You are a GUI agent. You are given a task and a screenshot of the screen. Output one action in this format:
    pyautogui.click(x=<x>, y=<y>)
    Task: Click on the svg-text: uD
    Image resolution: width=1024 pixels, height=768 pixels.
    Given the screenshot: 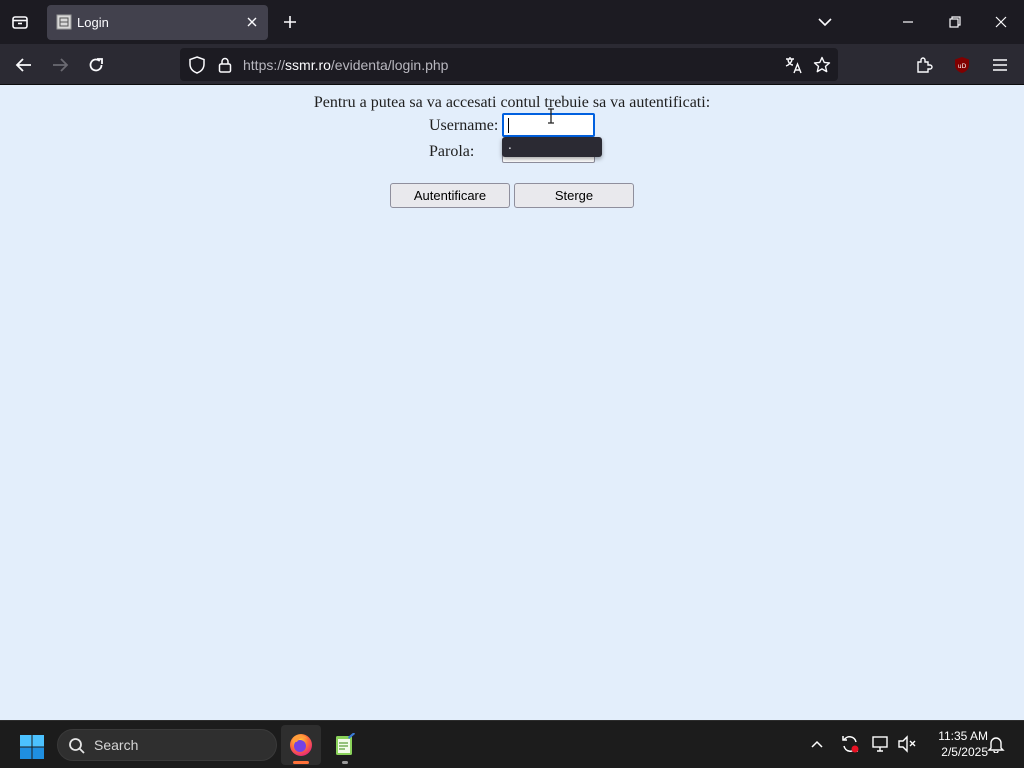 What is the action you would take?
    pyautogui.click(x=962, y=66)
    